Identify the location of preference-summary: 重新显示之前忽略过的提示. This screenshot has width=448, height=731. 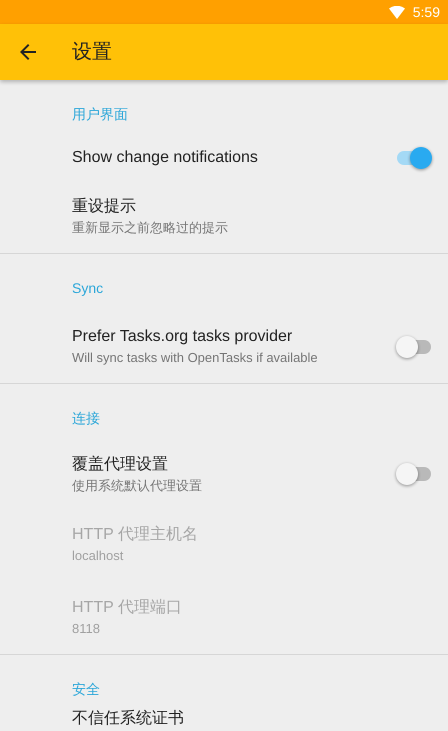
(150, 228).